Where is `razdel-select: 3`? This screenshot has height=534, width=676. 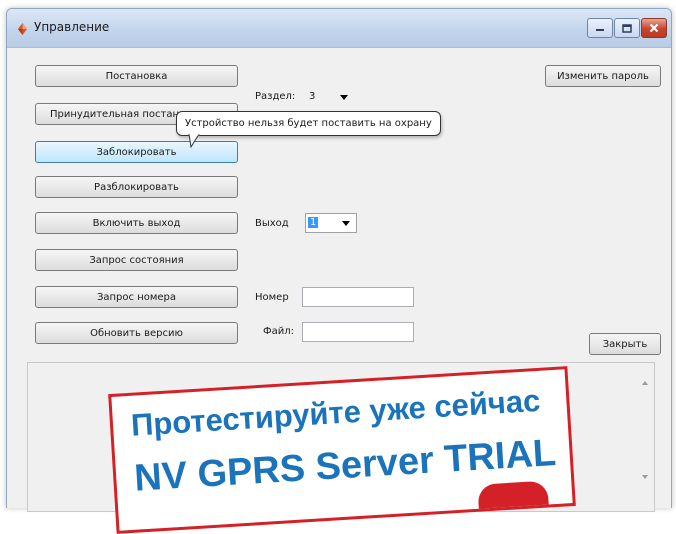
razdel-select: 3 is located at coordinates (330, 97).